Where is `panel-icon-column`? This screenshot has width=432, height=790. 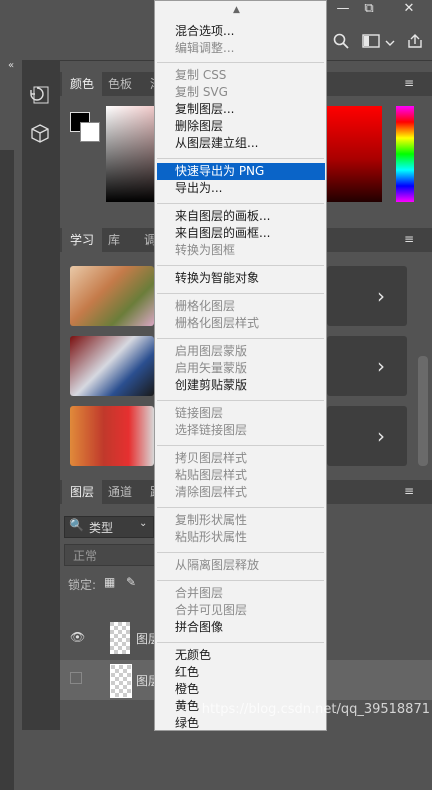
panel-icon-column is located at coordinates (41, 395).